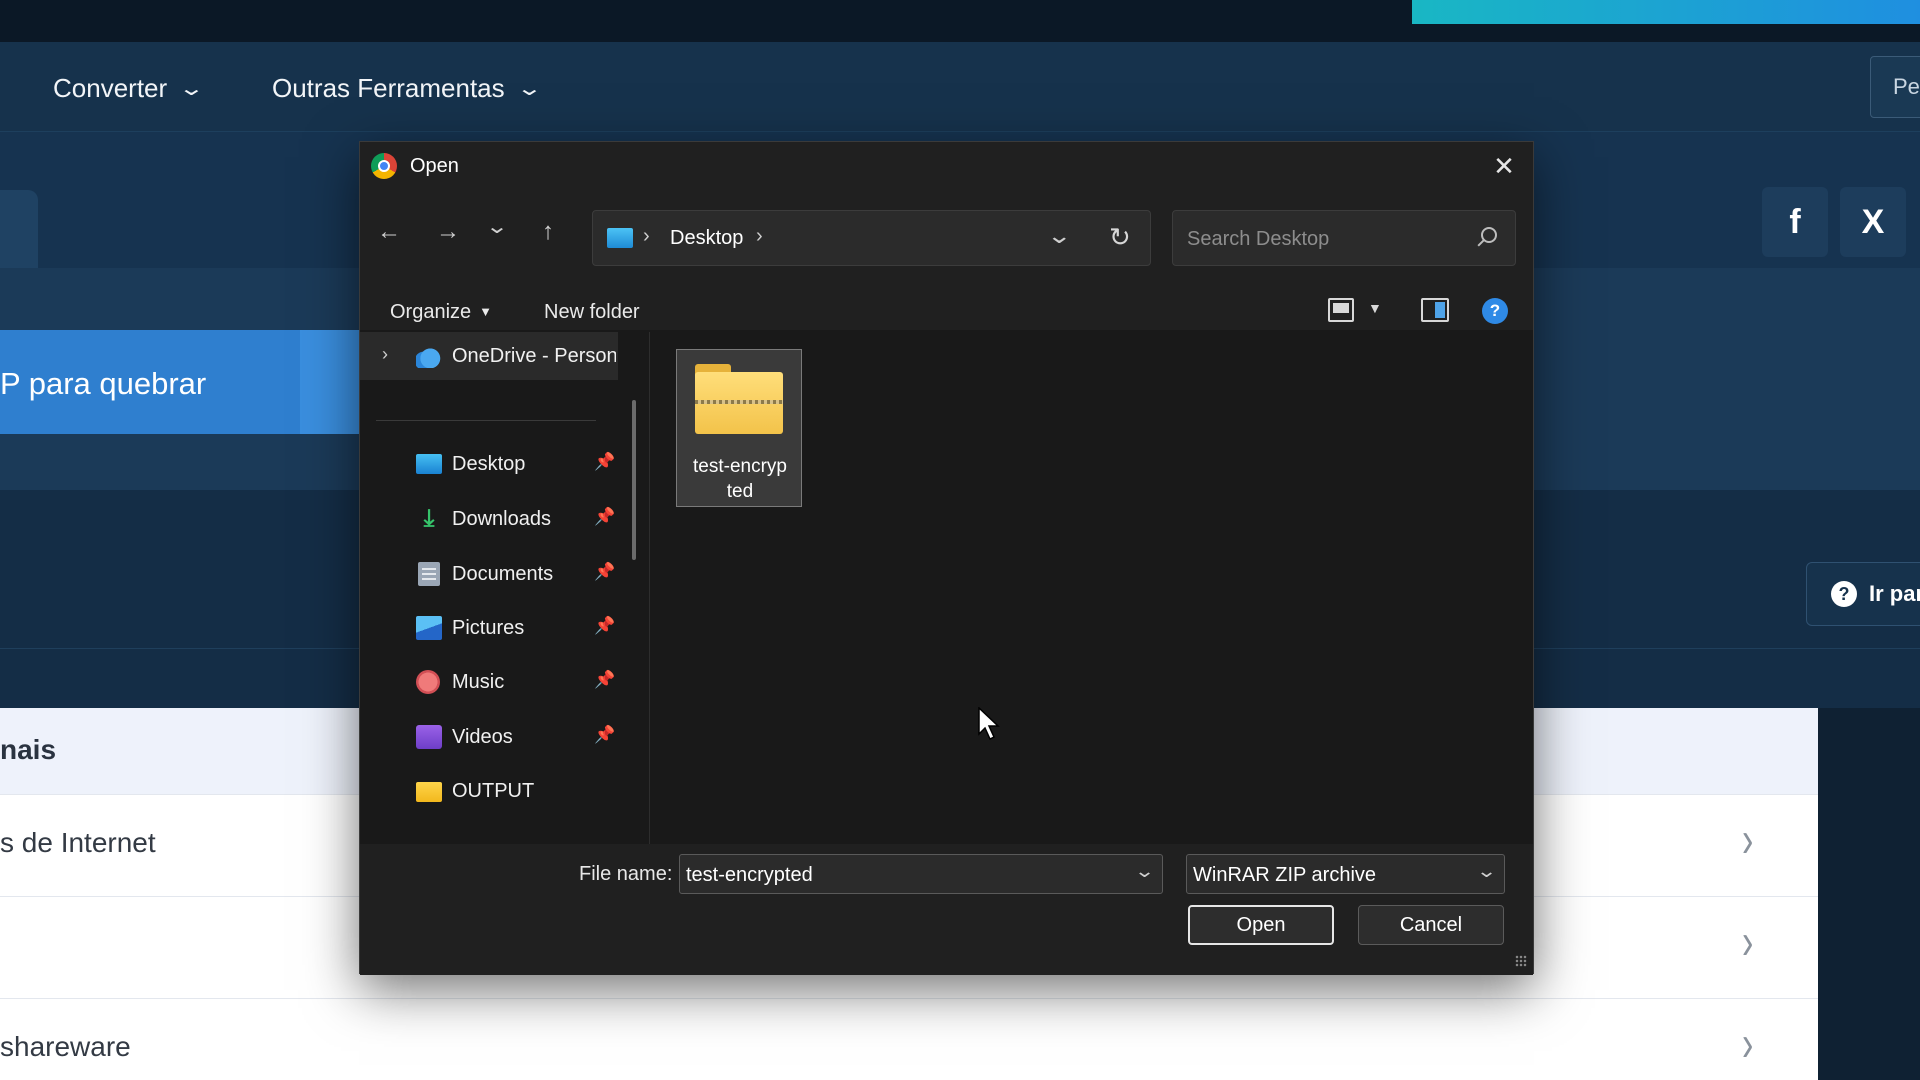 The width and height of the screenshot is (1920, 1080). I want to click on sidebar-item-pictures: Pictures 📌, so click(505, 628).